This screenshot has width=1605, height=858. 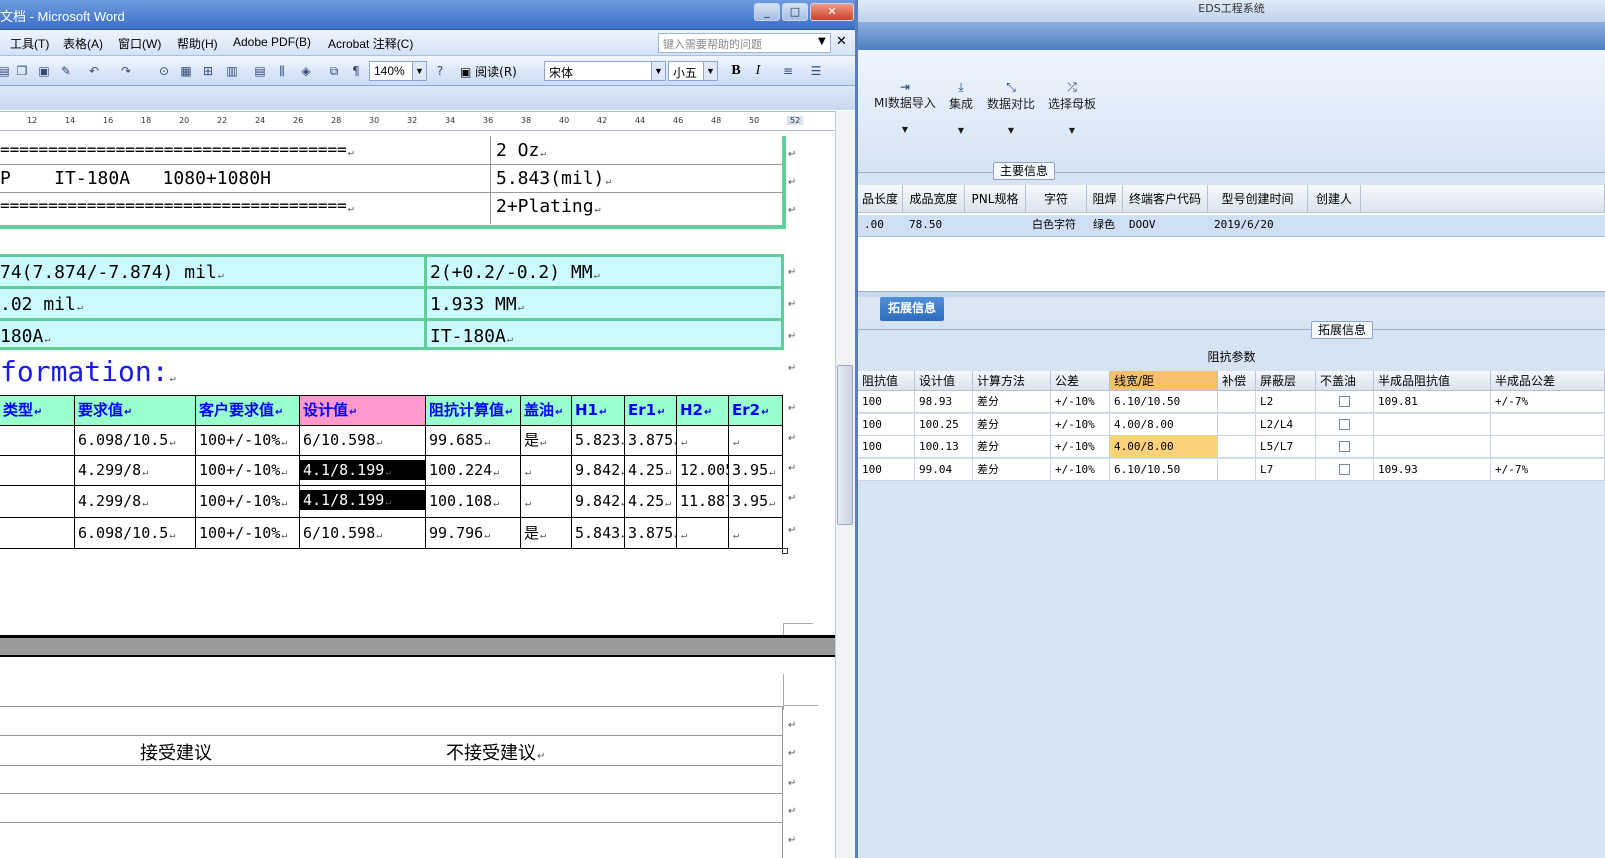 I want to click on column-header: 不盖油, so click(x=1345, y=381).